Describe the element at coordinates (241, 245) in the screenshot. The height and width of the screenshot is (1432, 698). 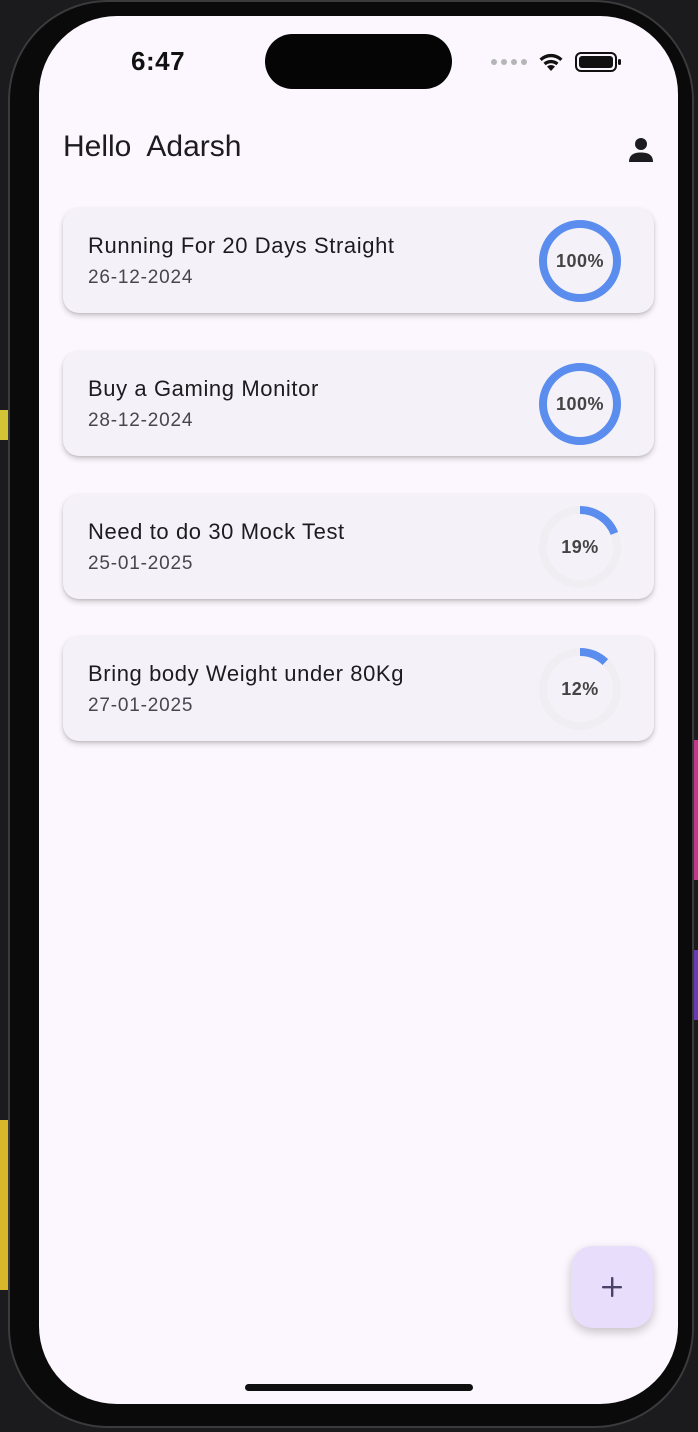
I see `goal-title: Running For 20 Days Straight` at that location.